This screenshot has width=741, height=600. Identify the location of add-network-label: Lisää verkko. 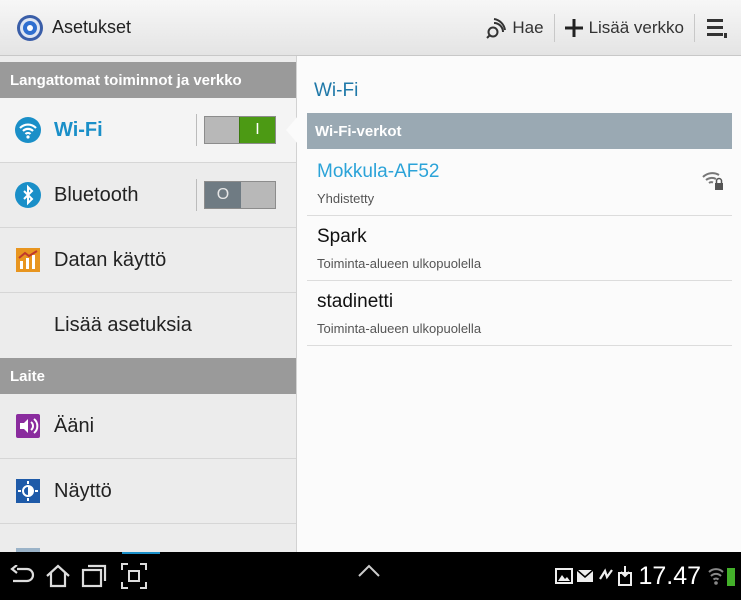
(636, 27).